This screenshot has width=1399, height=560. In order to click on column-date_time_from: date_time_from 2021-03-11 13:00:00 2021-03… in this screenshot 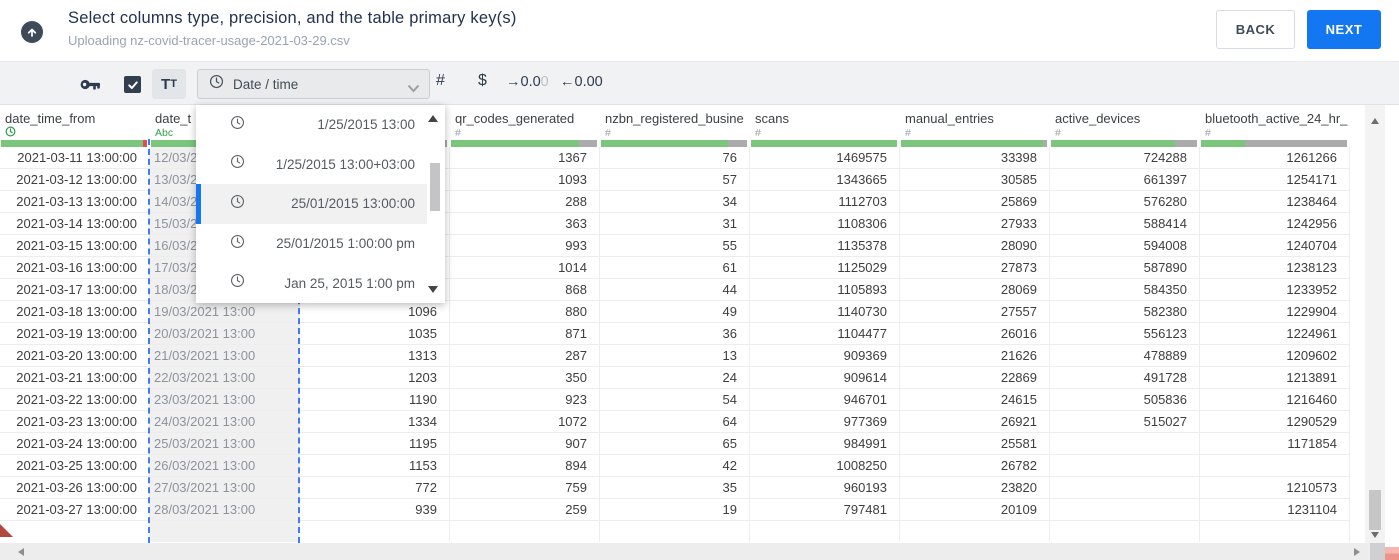, I will do `click(75, 324)`.